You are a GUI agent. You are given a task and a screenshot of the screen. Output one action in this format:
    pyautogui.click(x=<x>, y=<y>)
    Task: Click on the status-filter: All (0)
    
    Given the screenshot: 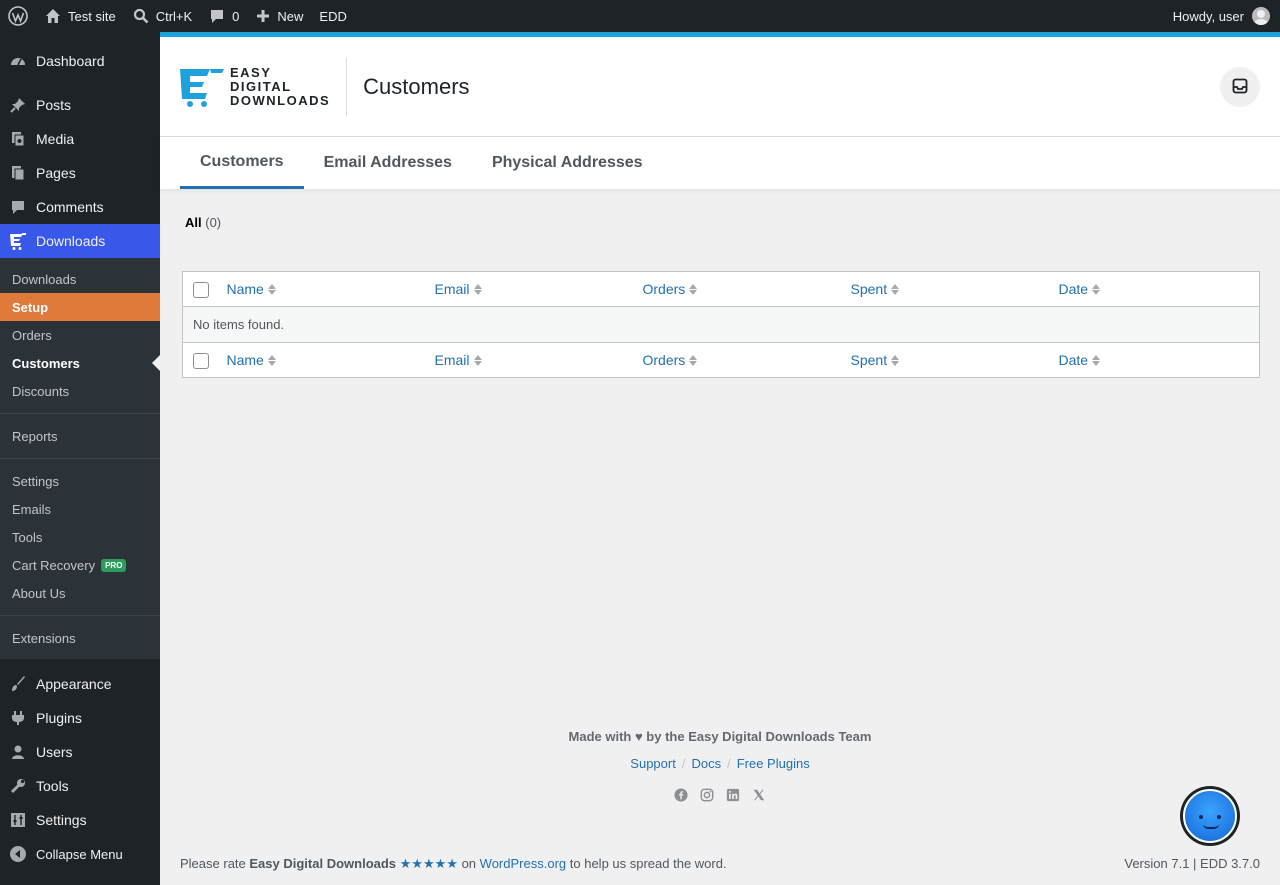 What is the action you would take?
    pyautogui.click(x=203, y=222)
    